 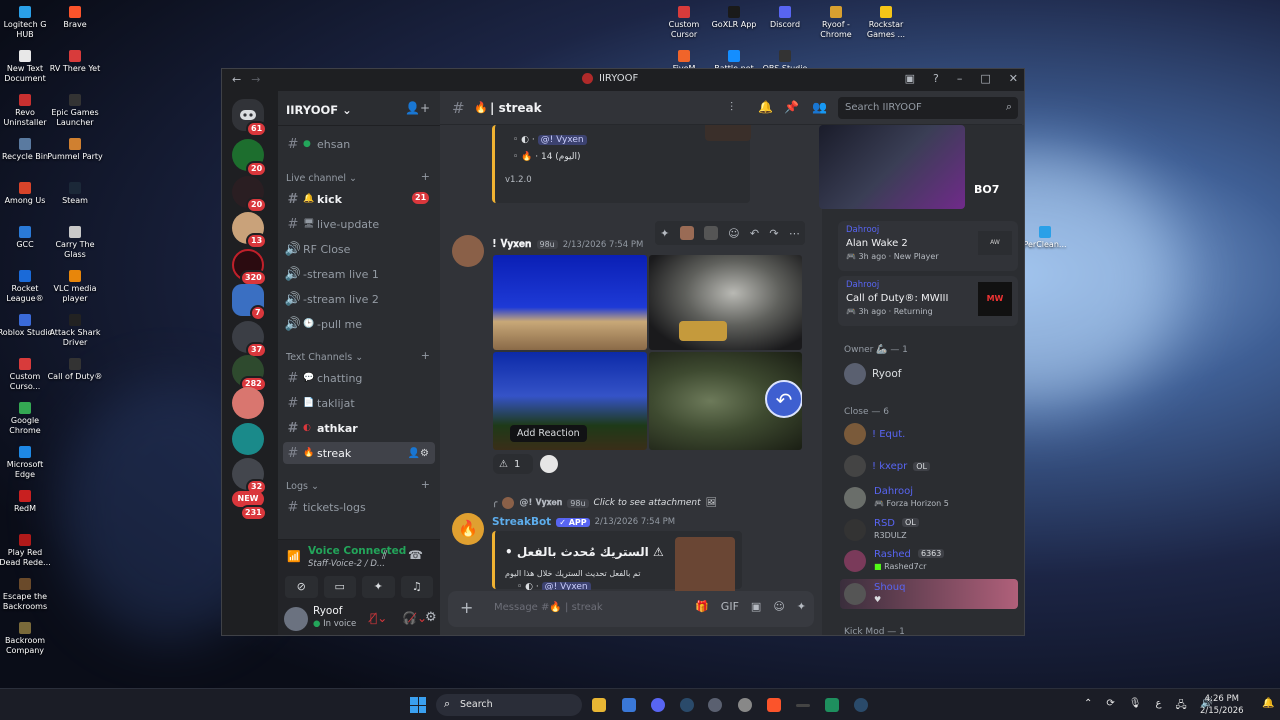 What do you see at coordinates (702, 606) in the screenshot?
I see `gift-icon: 🎁` at bounding box center [702, 606].